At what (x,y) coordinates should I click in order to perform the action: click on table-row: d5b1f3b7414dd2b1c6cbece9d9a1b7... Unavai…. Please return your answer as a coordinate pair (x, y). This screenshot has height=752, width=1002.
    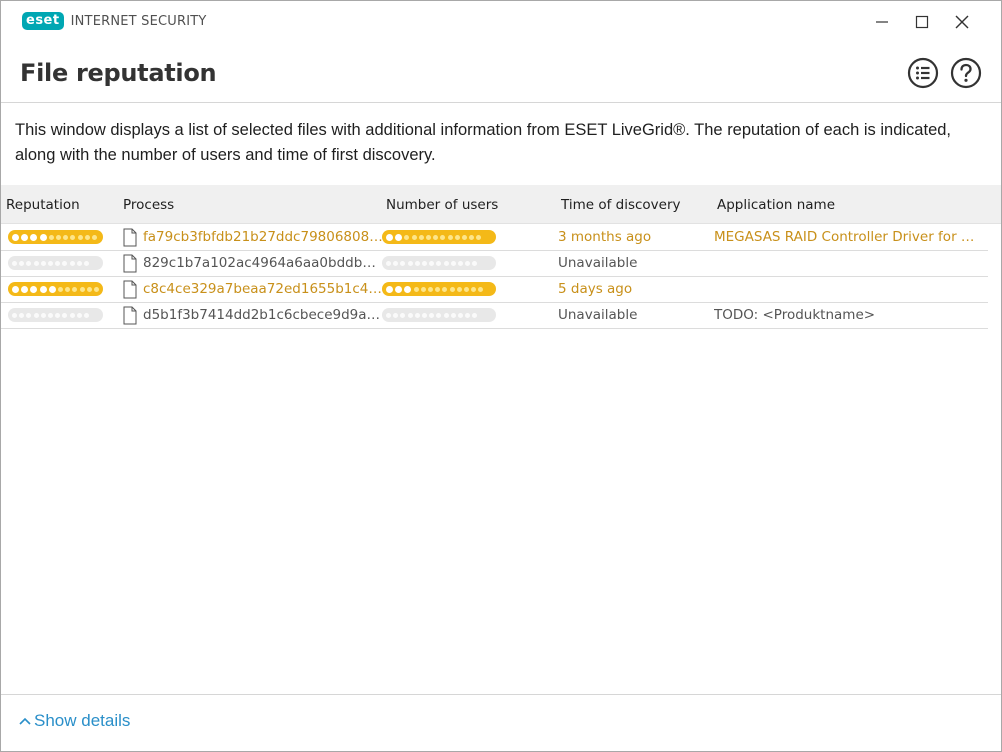
    Looking at the image, I should click on (494, 316).